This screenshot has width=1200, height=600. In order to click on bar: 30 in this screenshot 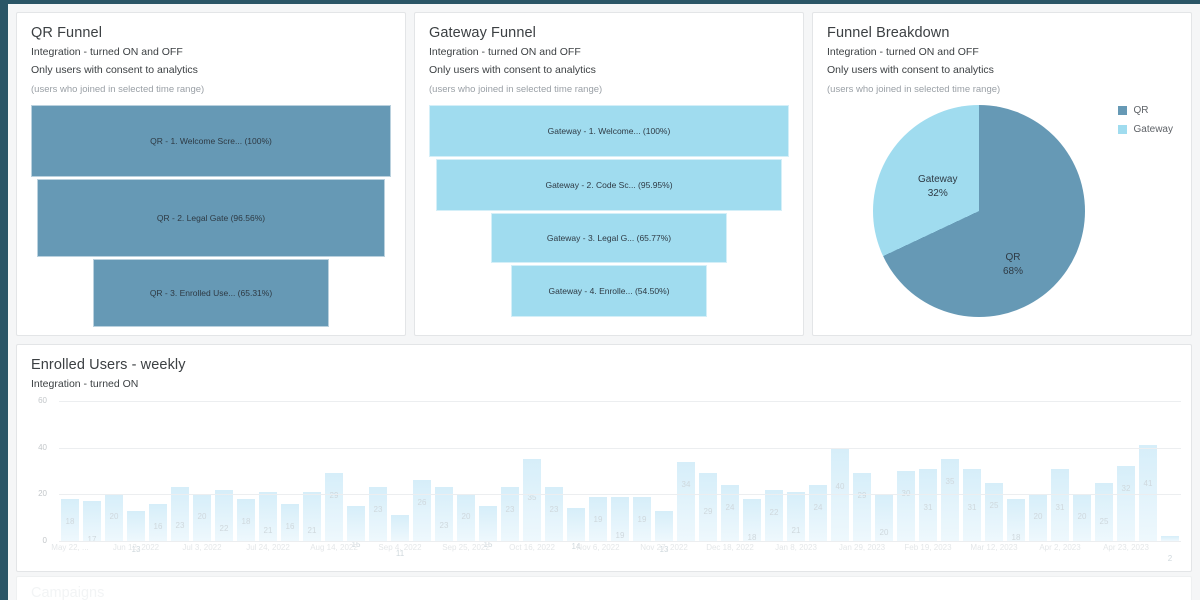, I will do `click(906, 506)`.